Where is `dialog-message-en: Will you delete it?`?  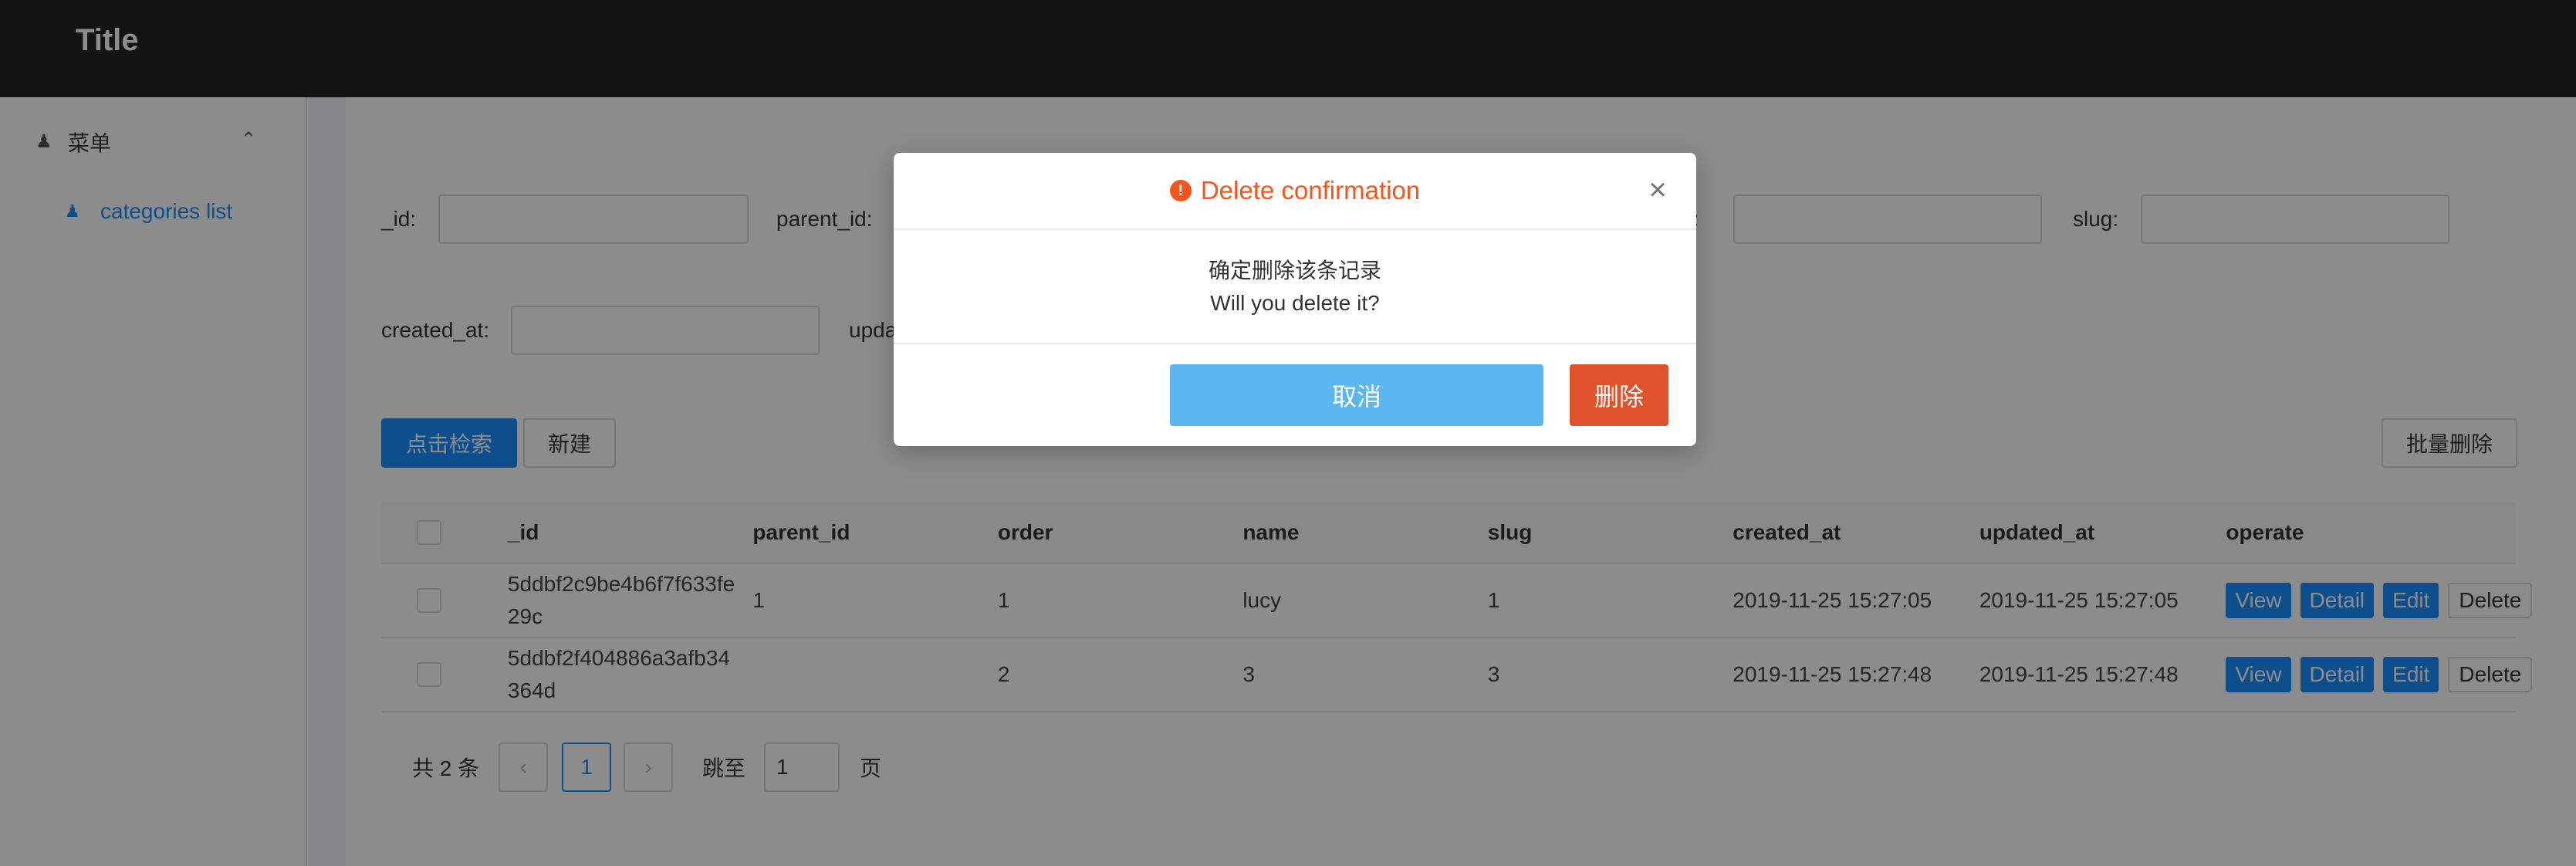
dialog-message-en: Will you delete it? is located at coordinates (1295, 303).